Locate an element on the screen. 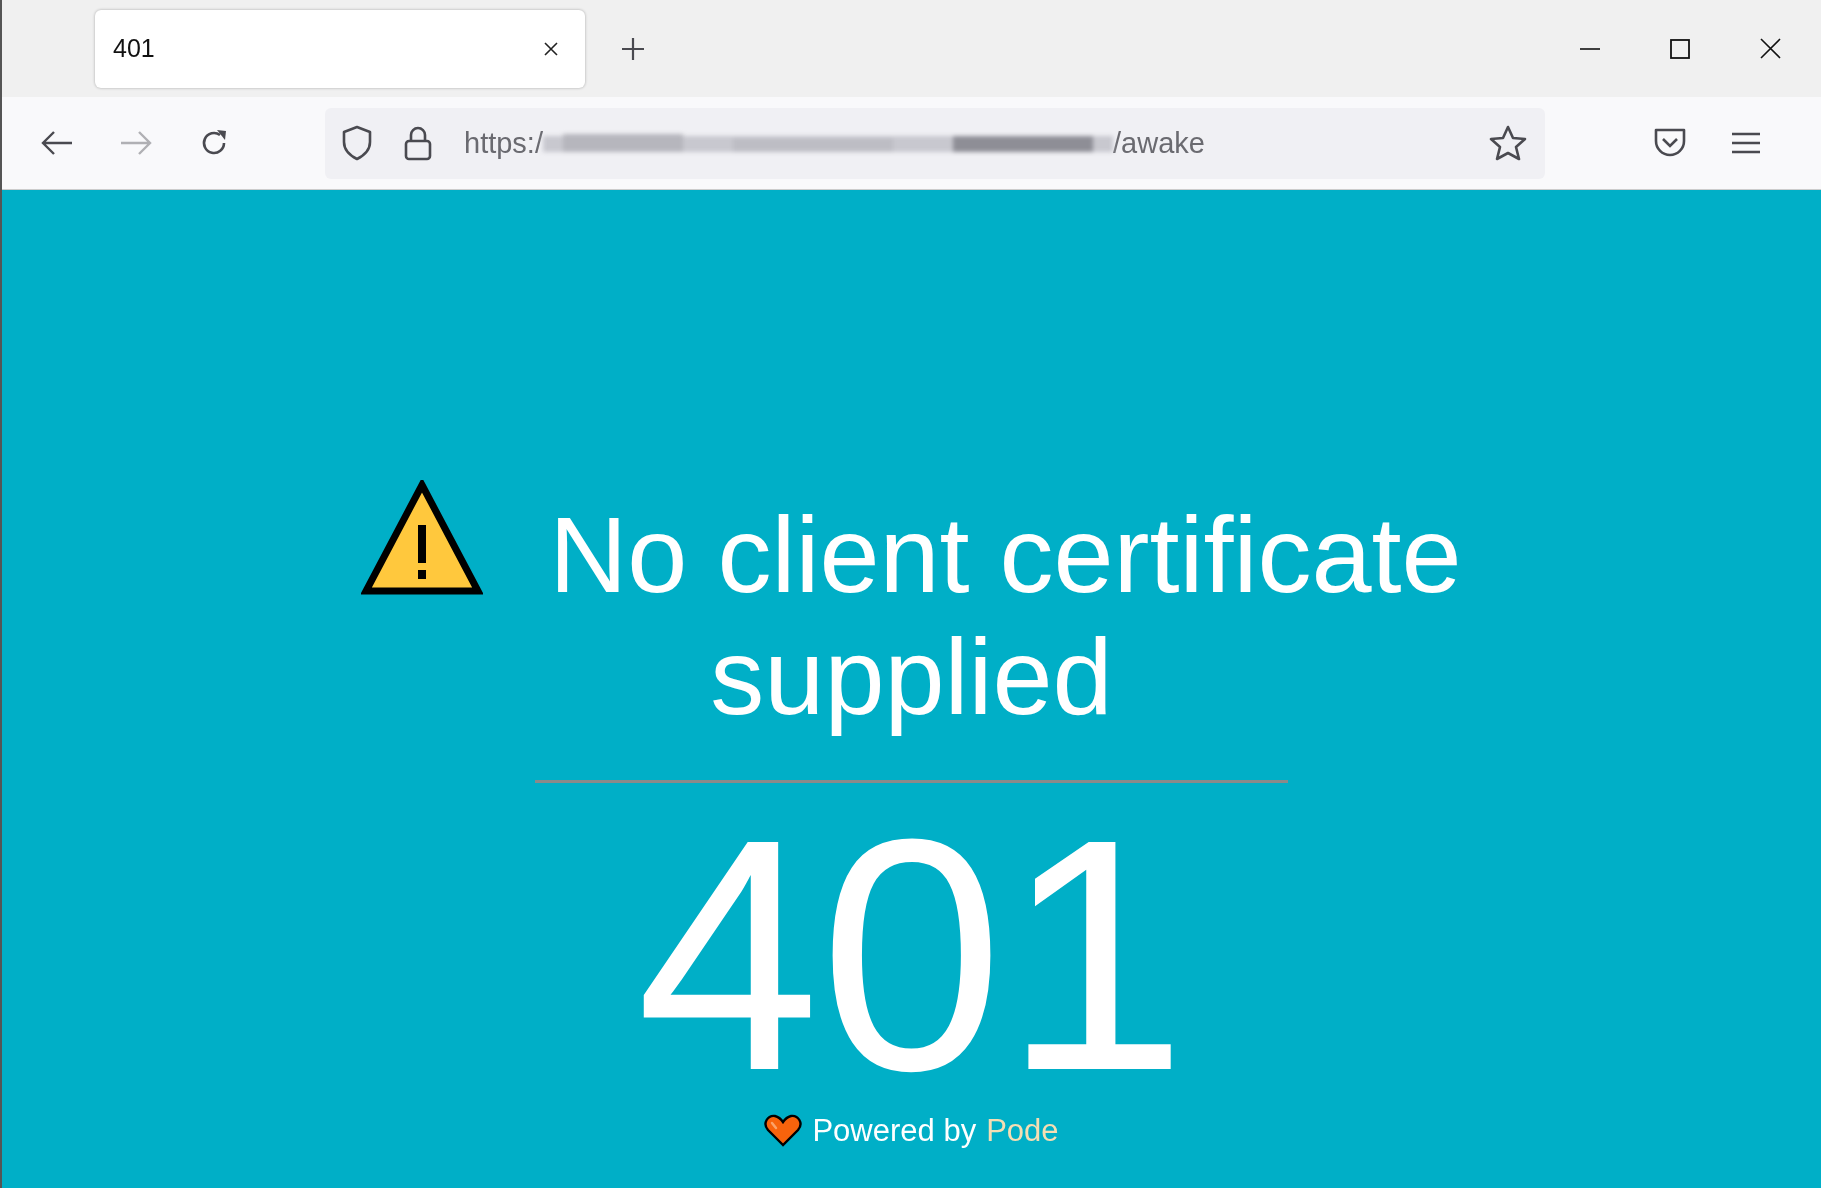 The width and height of the screenshot is (1821, 1188). menu-icon is located at coordinates (1746, 143).